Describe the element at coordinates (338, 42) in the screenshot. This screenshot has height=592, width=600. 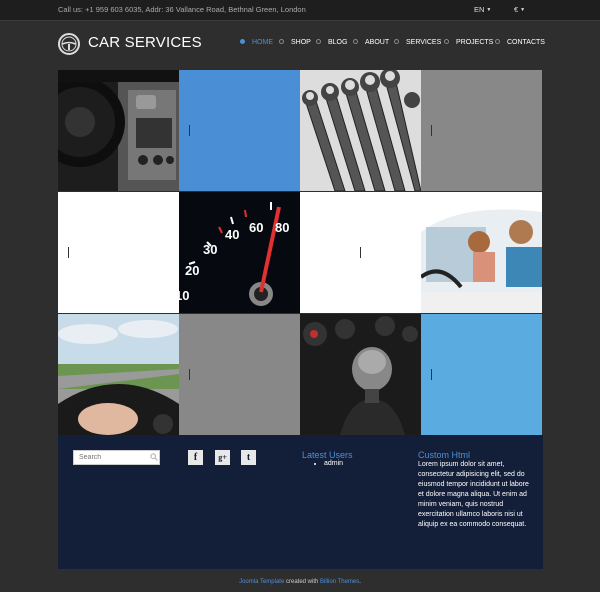
I see `nav-label: BLOG` at that location.